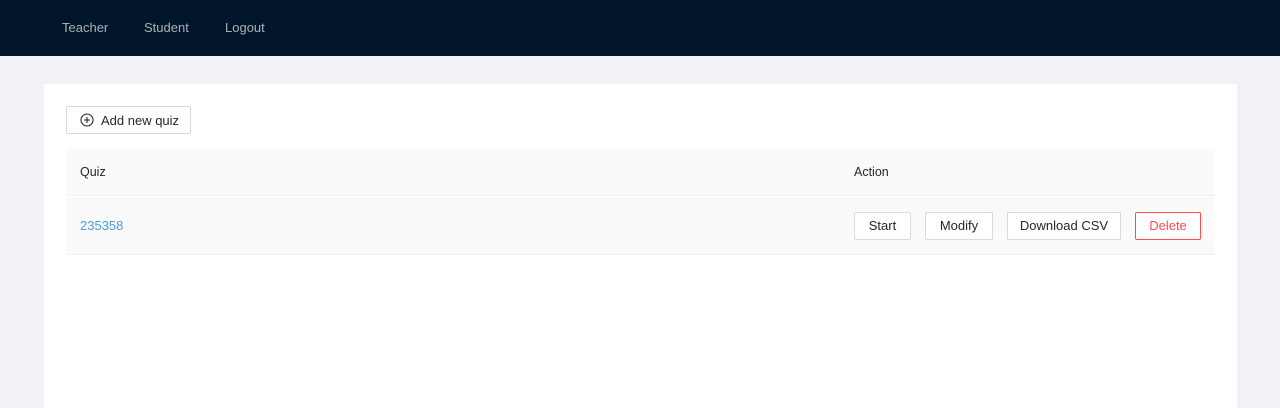  Describe the element at coordinates (640, 172) in the screenshot. I see `table-header: Quiz Action` at that location.